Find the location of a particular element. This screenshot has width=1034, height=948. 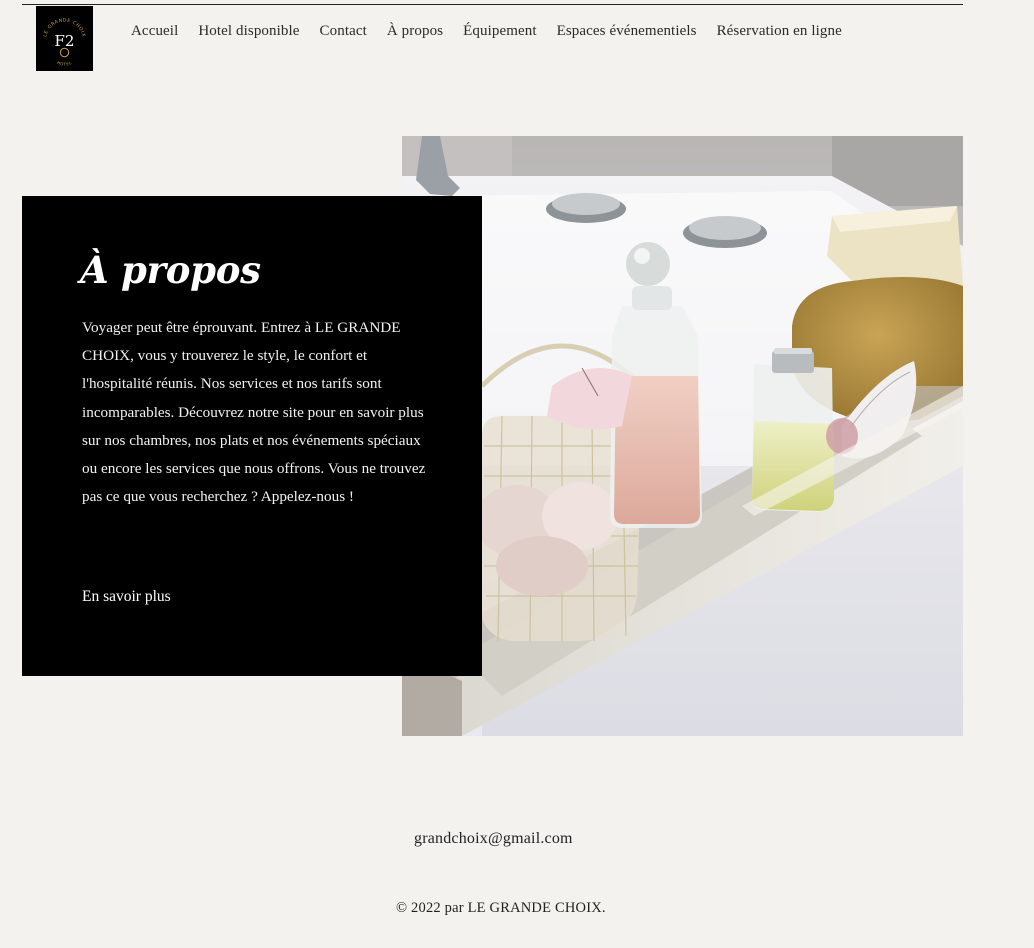

logo-monogram: F2 is located at coordinates (65, 41).